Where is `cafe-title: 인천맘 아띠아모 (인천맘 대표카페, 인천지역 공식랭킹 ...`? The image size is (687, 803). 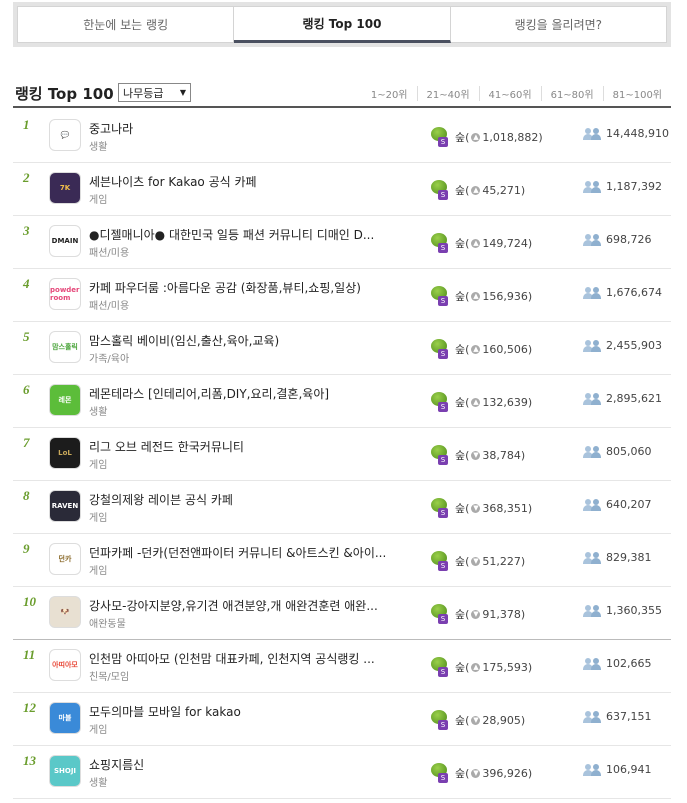
cafe-title: 인천맘 아띠아모 (인천맘 대표카페, 인천지역 공식랭킹 ... is located at coordinates (232, 658).